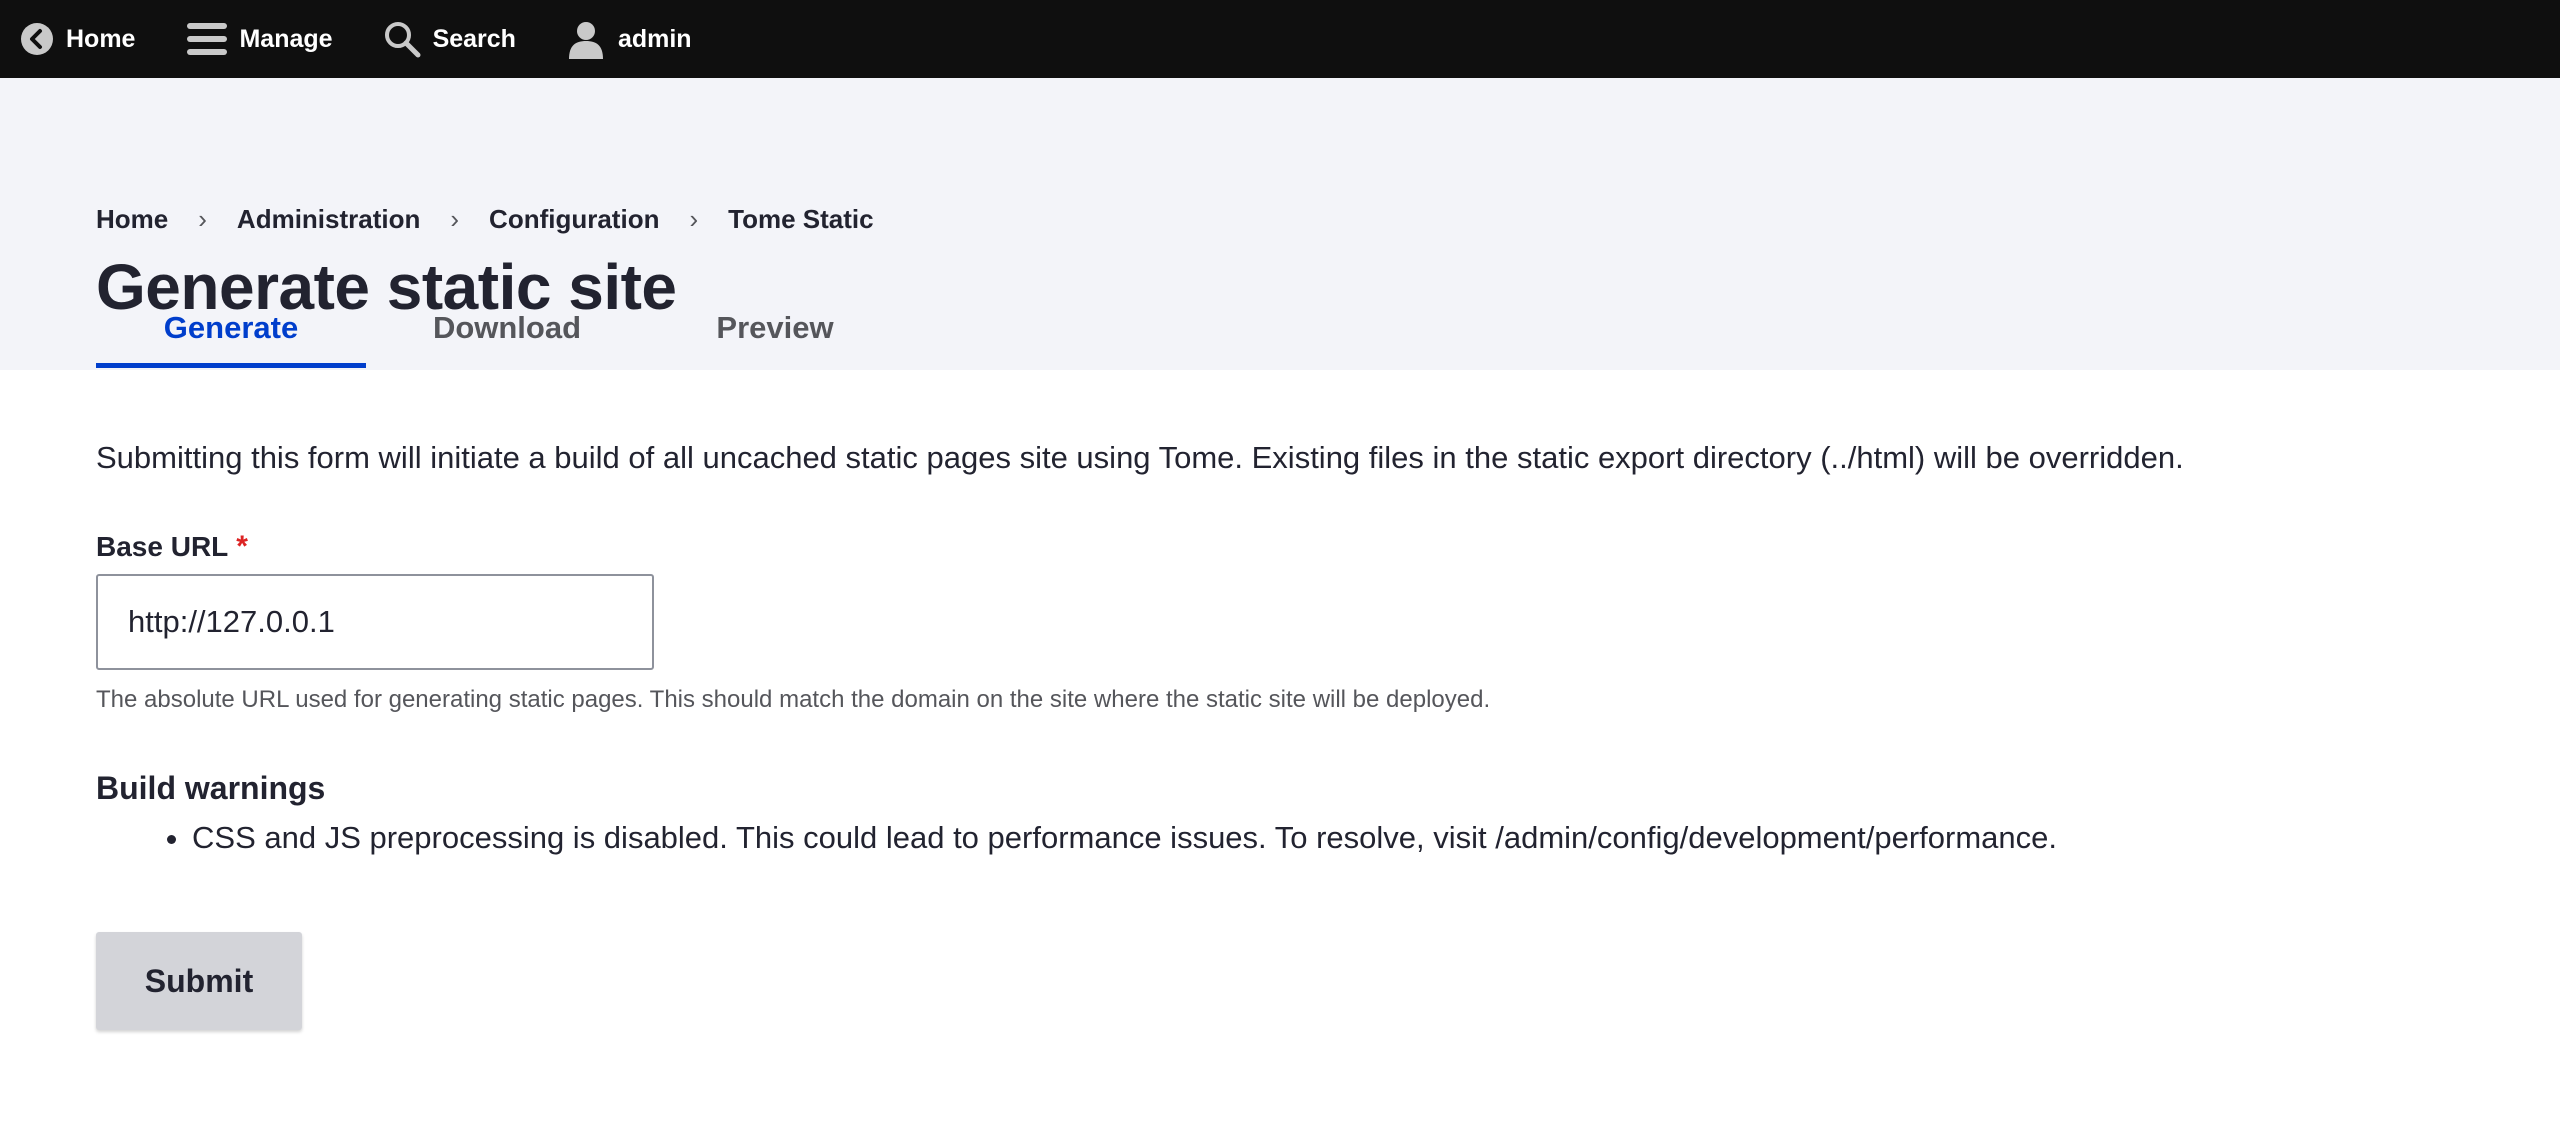 The width and height of the screenshot is (2560, 1138). Describe the element at coordinates (37, 39) in the screenshot. I see `chevron-left-circle-icon` at that location.